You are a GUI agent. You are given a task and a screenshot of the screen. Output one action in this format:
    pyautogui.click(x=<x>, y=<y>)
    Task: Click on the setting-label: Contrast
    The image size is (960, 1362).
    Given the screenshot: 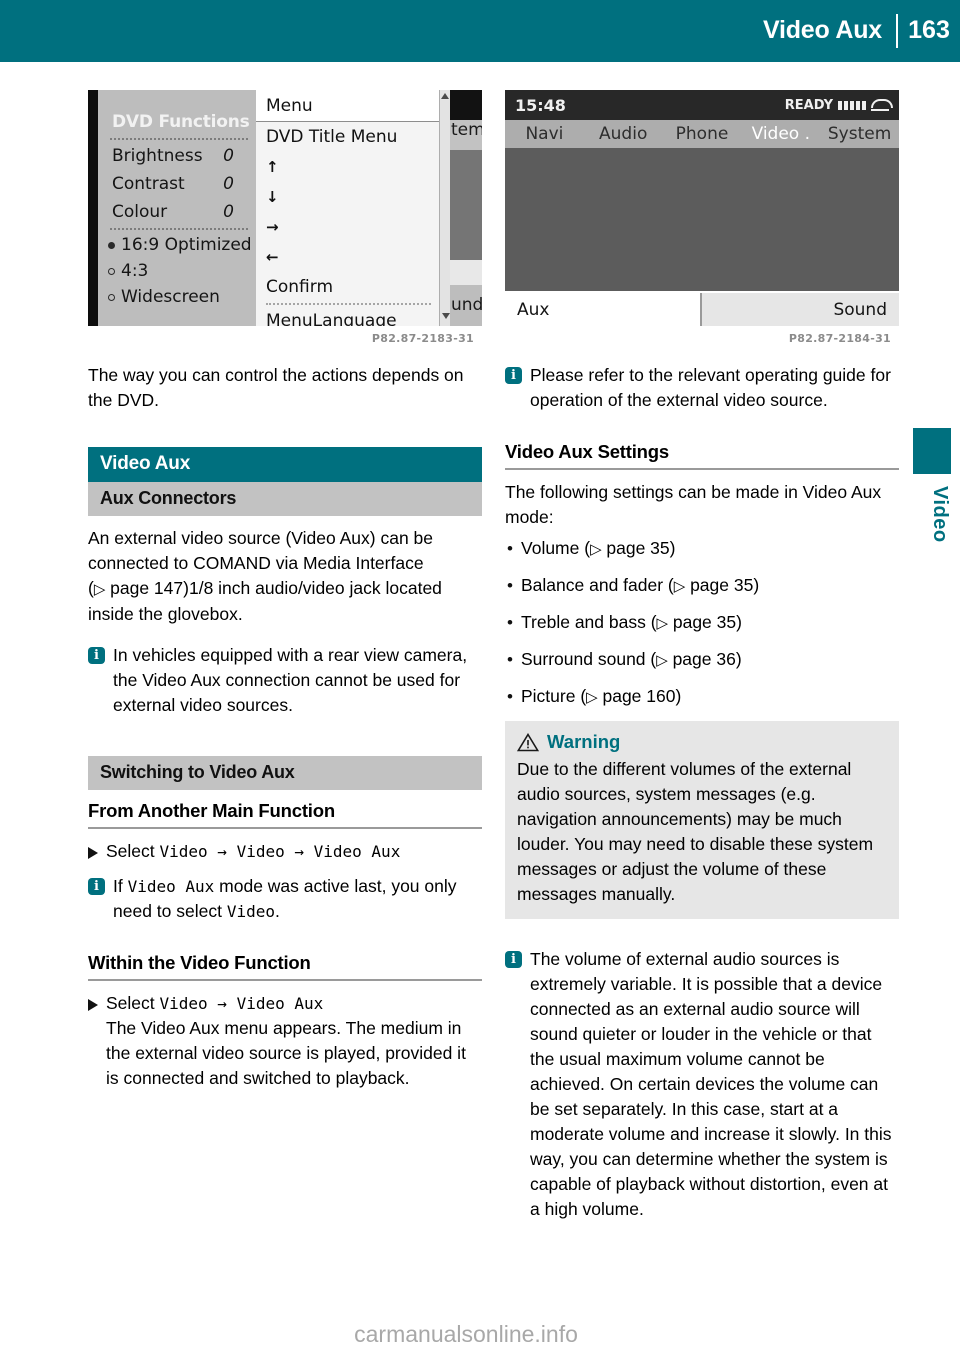 What is the action you would take?
    pyautogui.click(x=148, y=184)
    